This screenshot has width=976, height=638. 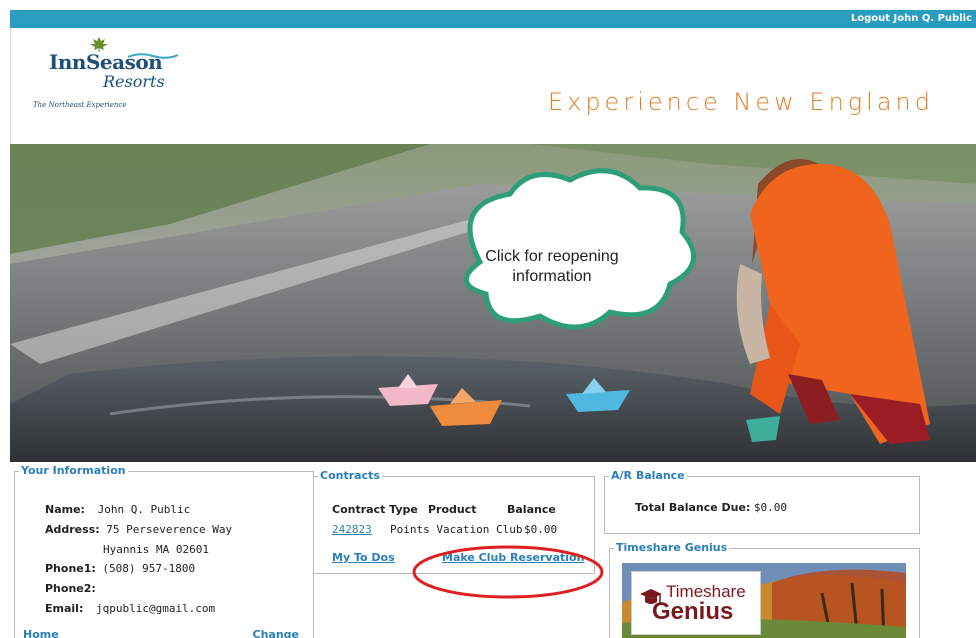 I want to click on timeshare-genius-logo: Timeshare Genius, so click(x=696, y=603).